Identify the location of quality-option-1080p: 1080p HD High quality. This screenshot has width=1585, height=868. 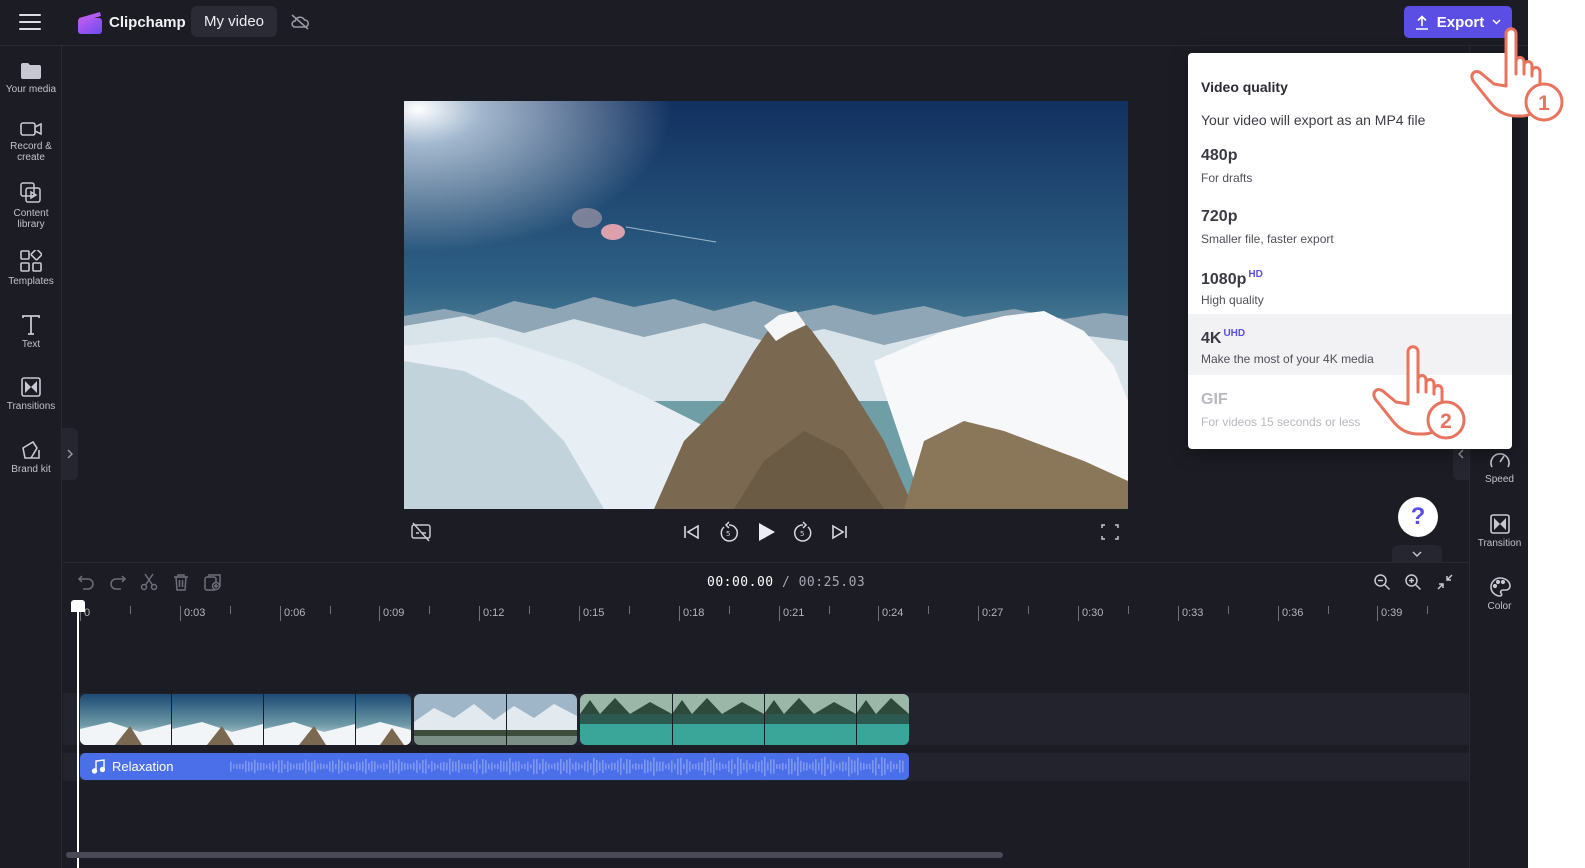
(1350, 289).